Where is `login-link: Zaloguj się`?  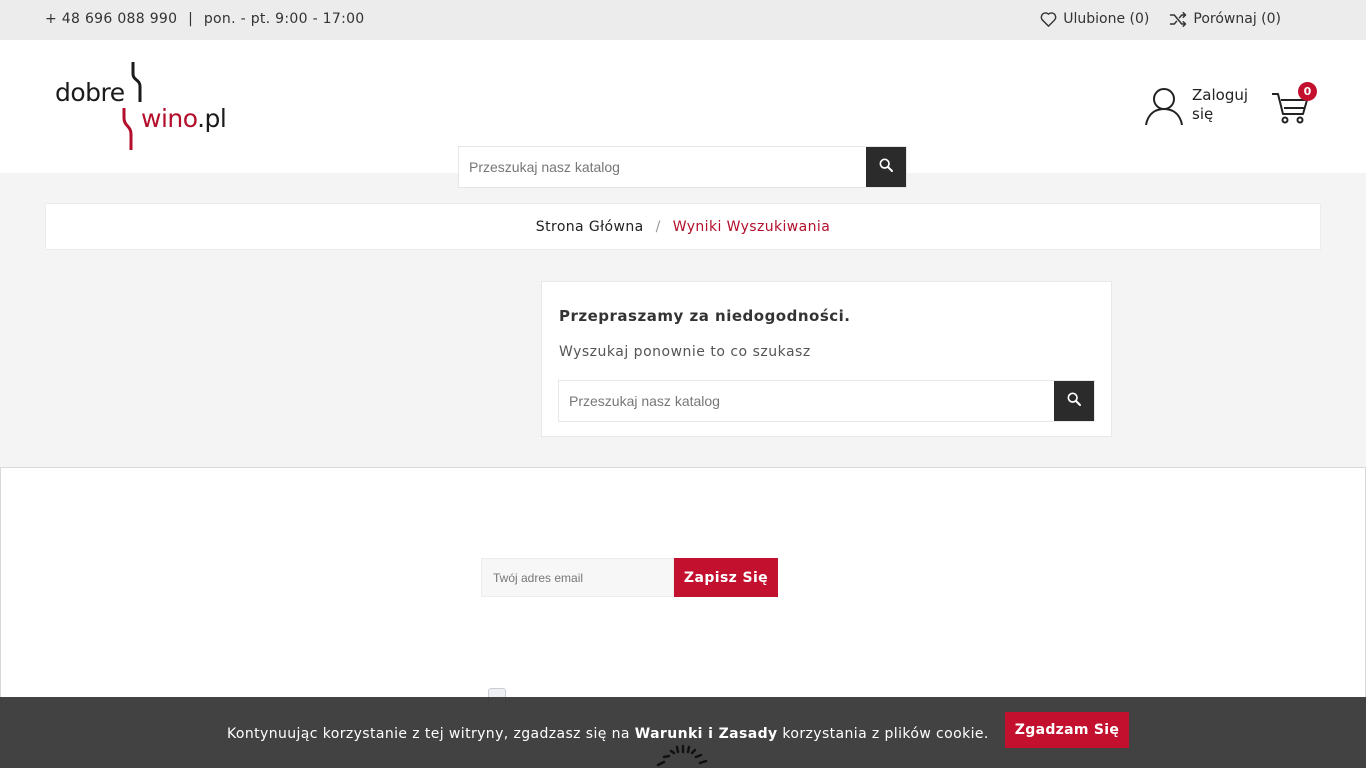
login-link: Zaloguj się is located at coordinates (1198, 108).